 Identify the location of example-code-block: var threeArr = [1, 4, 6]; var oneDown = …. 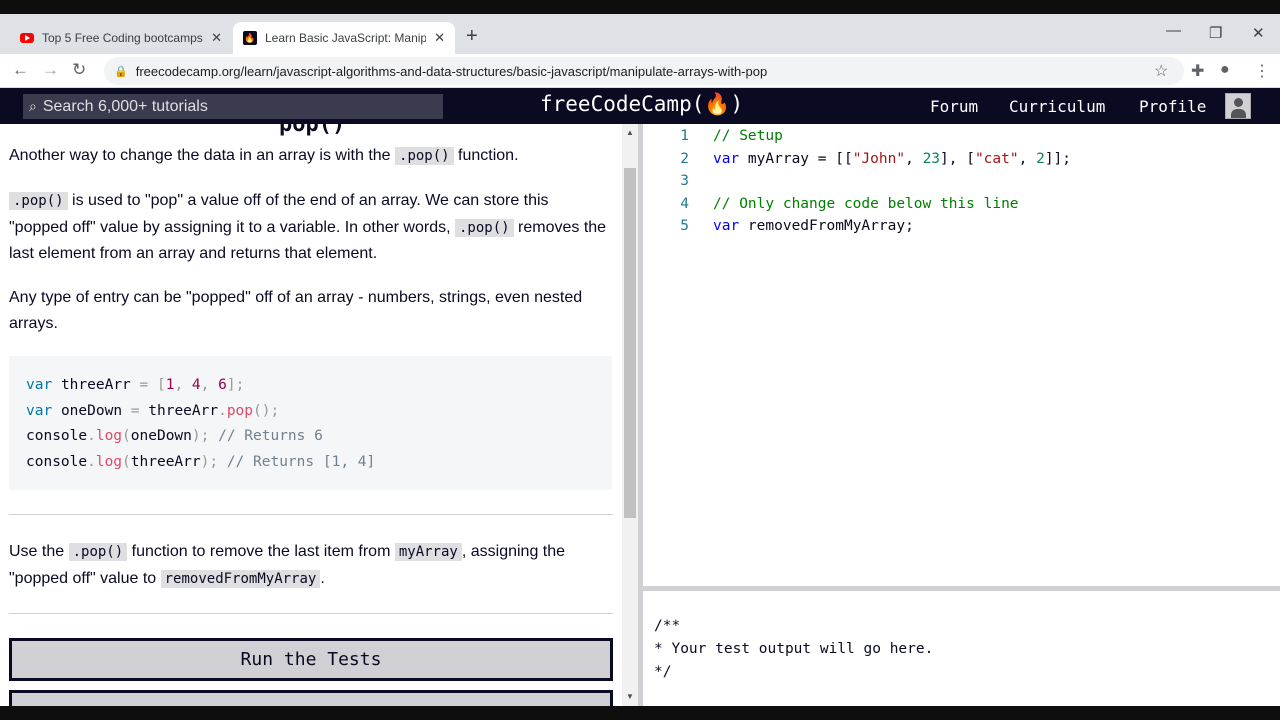
(310, 423).